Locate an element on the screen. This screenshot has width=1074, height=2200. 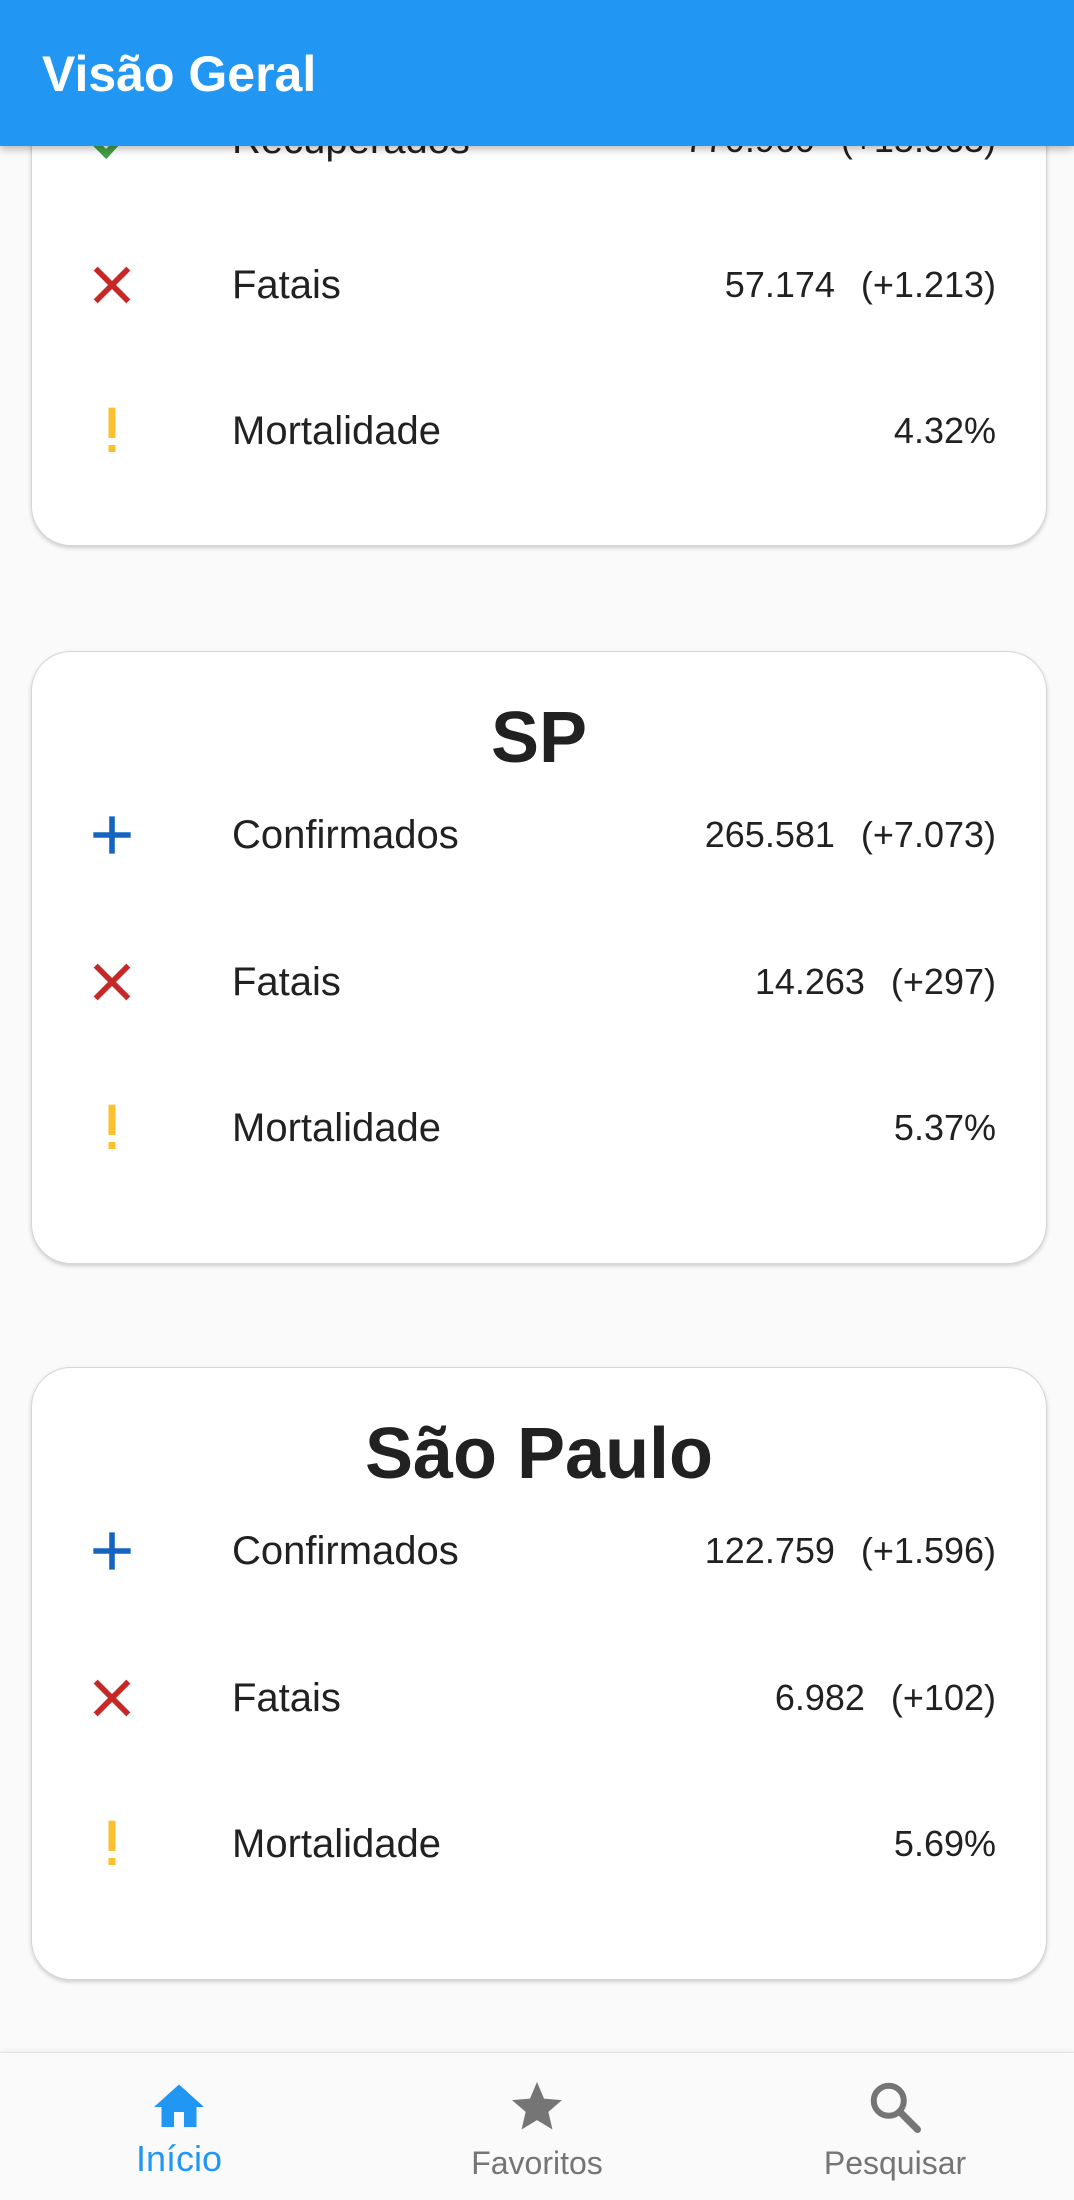
stat-values: 6.982 (+102) is located at coordinates (885, 1698).